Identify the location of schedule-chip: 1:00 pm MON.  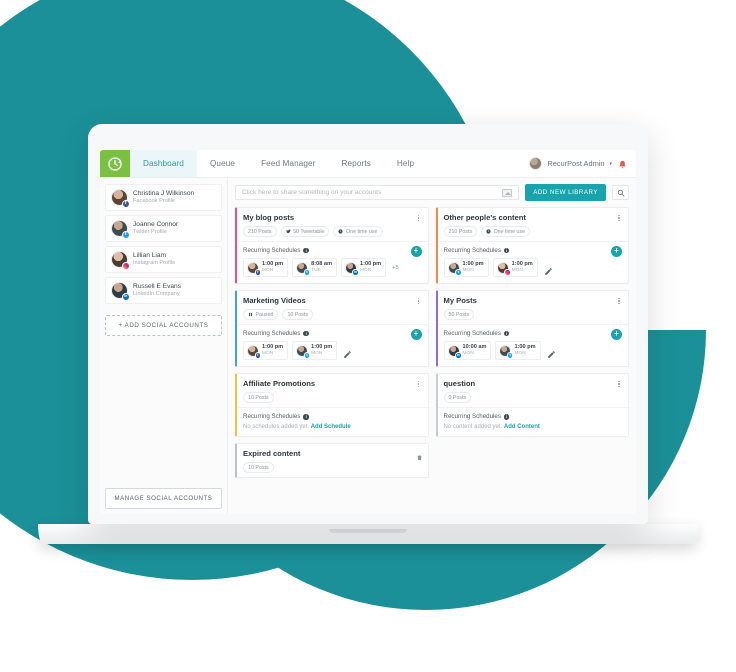
(515, 268).